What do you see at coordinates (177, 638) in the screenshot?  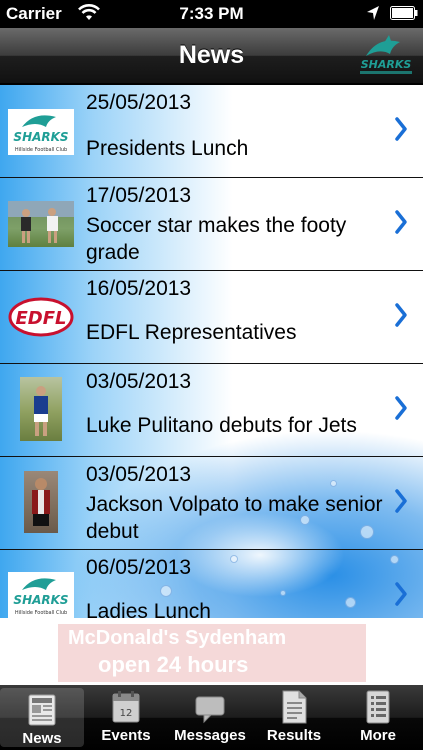 I see `ad-line-1: McDonald's Sydenham` at bounding box center [177, 638].